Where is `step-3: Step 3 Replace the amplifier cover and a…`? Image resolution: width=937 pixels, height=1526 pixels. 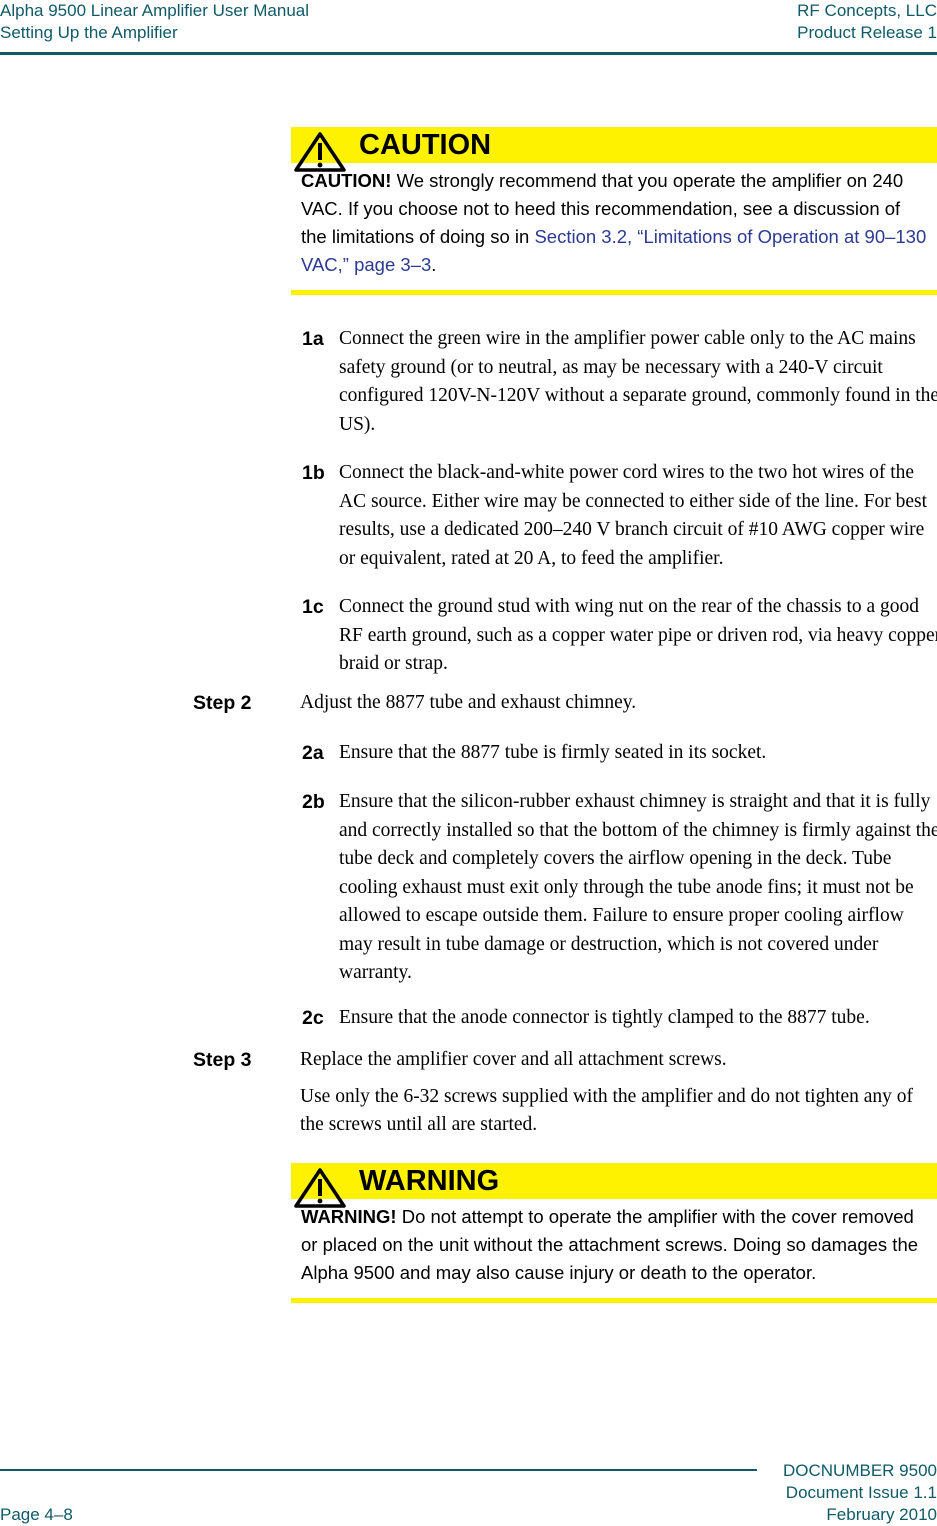
step-3: Step 3 Replace the amplifier cover and a… is located at coordinates (565, 1097).